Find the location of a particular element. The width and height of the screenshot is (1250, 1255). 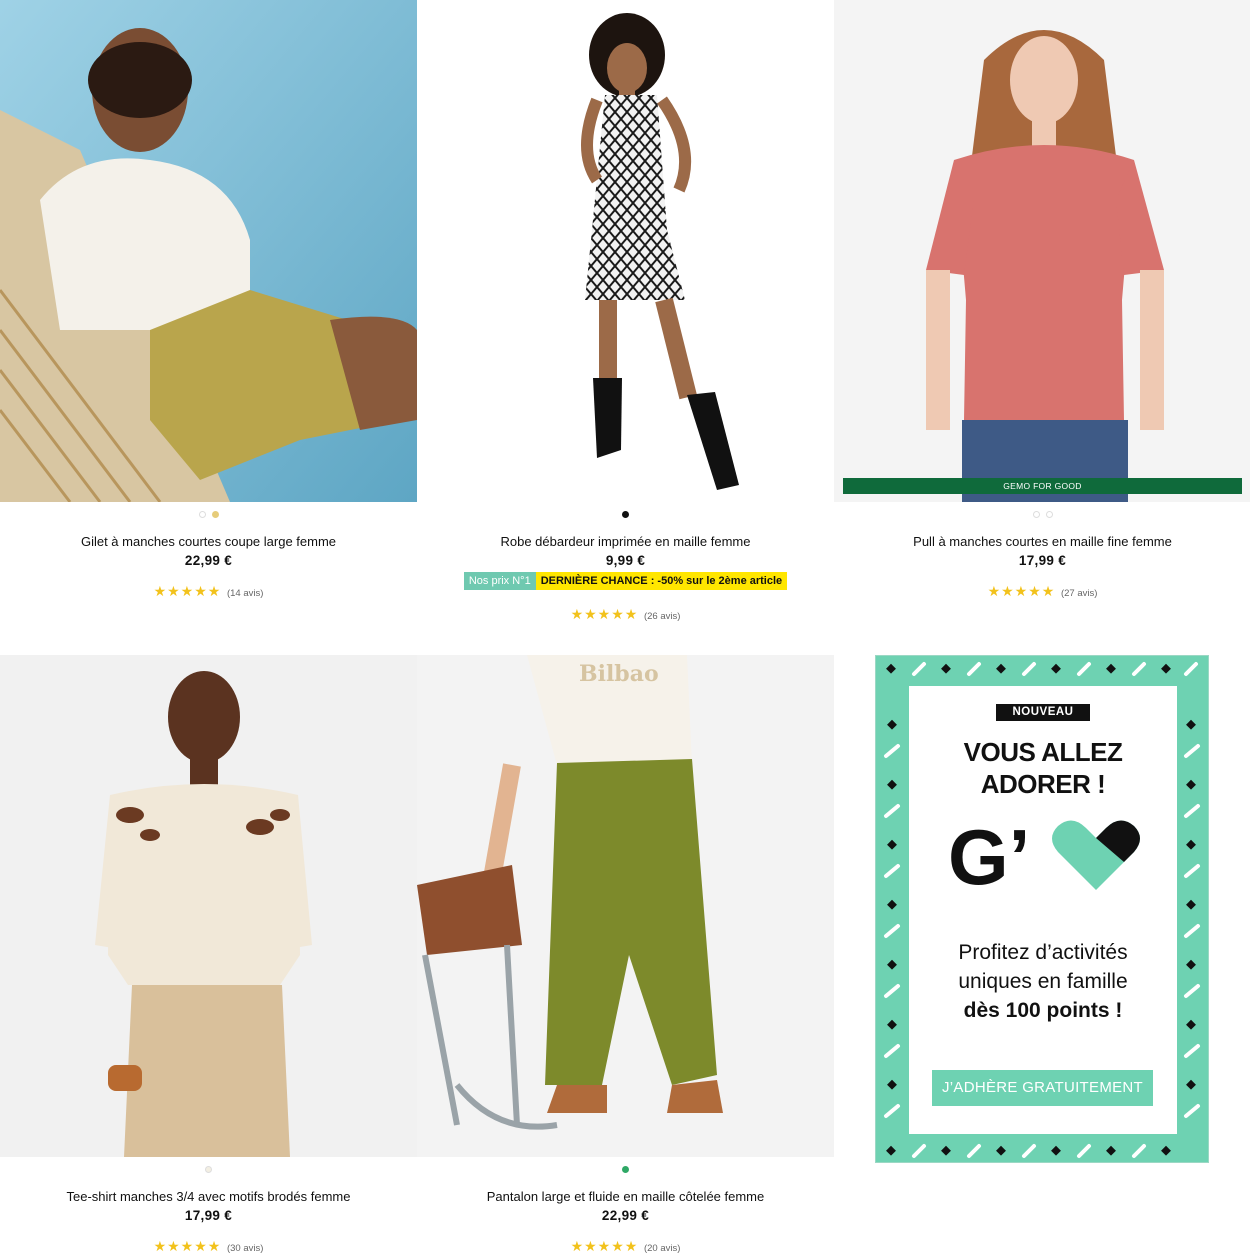

product-title: Robe débardeur imprimée en maille femme is located at coordinates (625, 541).